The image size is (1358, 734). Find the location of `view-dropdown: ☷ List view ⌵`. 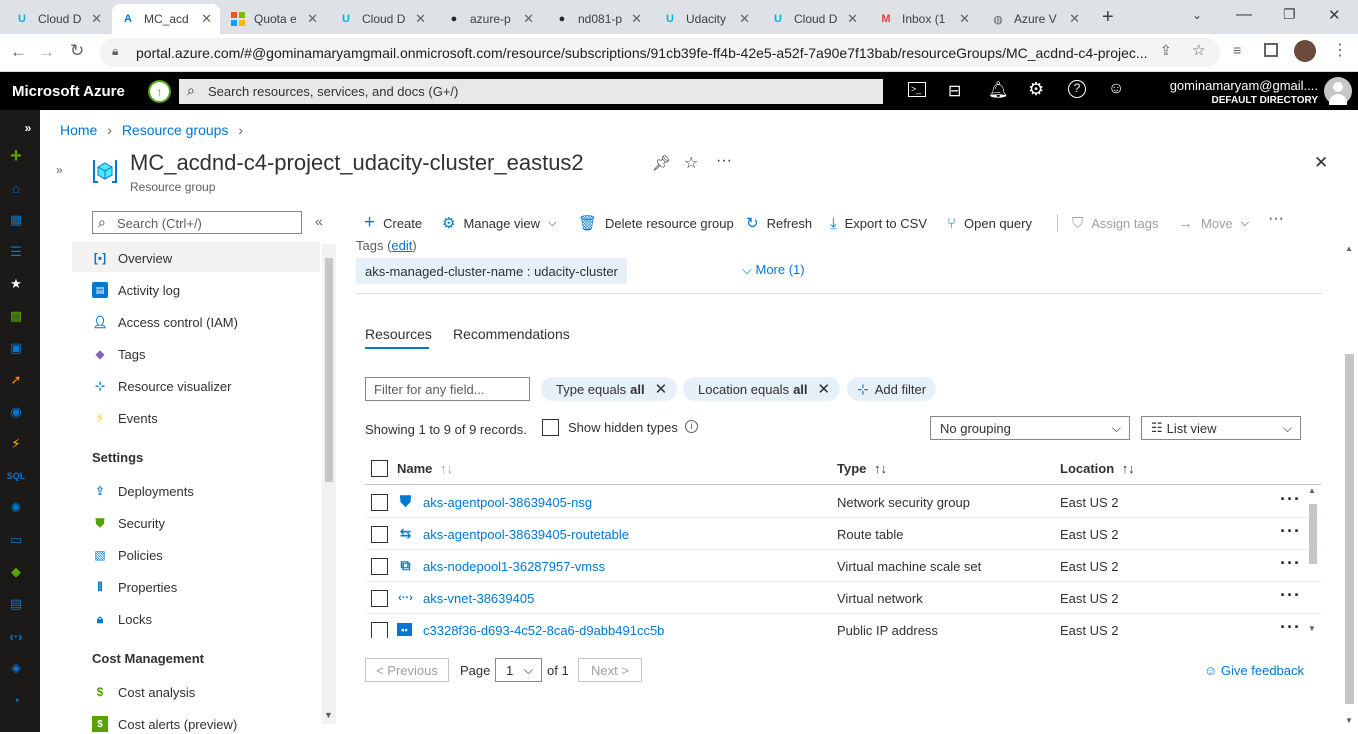

view-dropdown: ☷ List view ⌵ is located at coordinates (1221, 428).